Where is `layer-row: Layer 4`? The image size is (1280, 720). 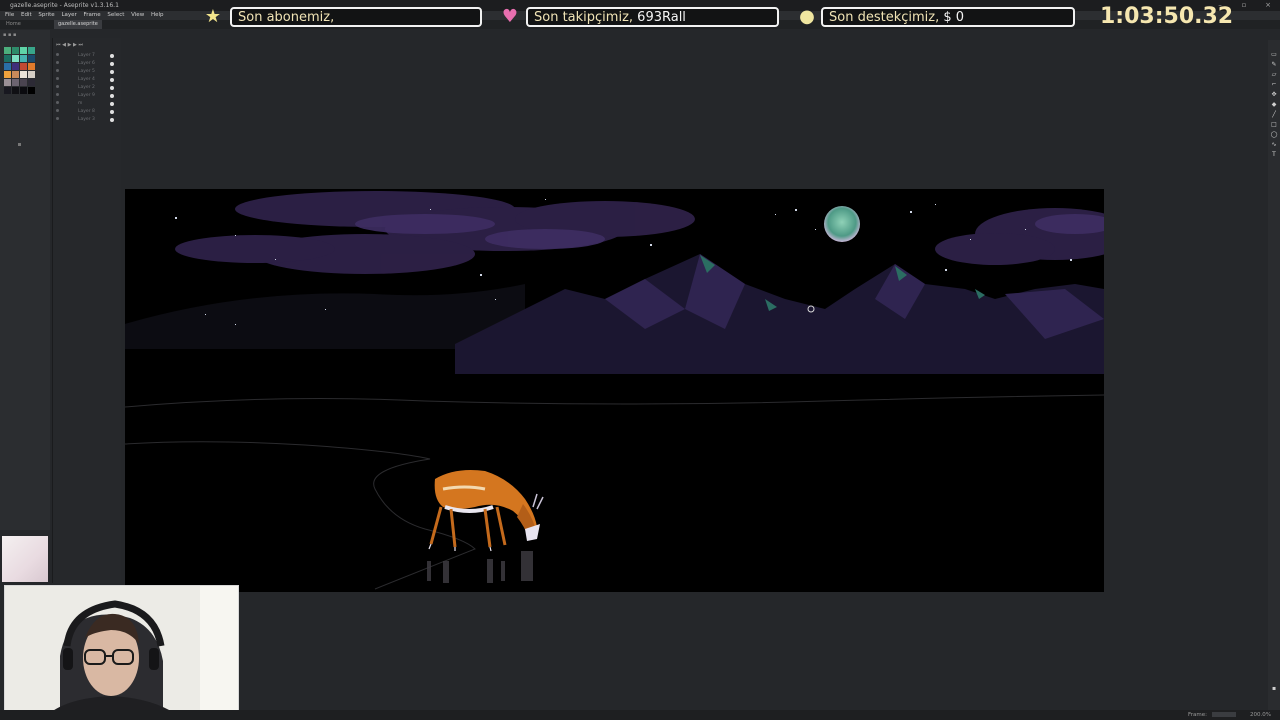
layer-row: Layer 4 is located at coordinates (86, 79).